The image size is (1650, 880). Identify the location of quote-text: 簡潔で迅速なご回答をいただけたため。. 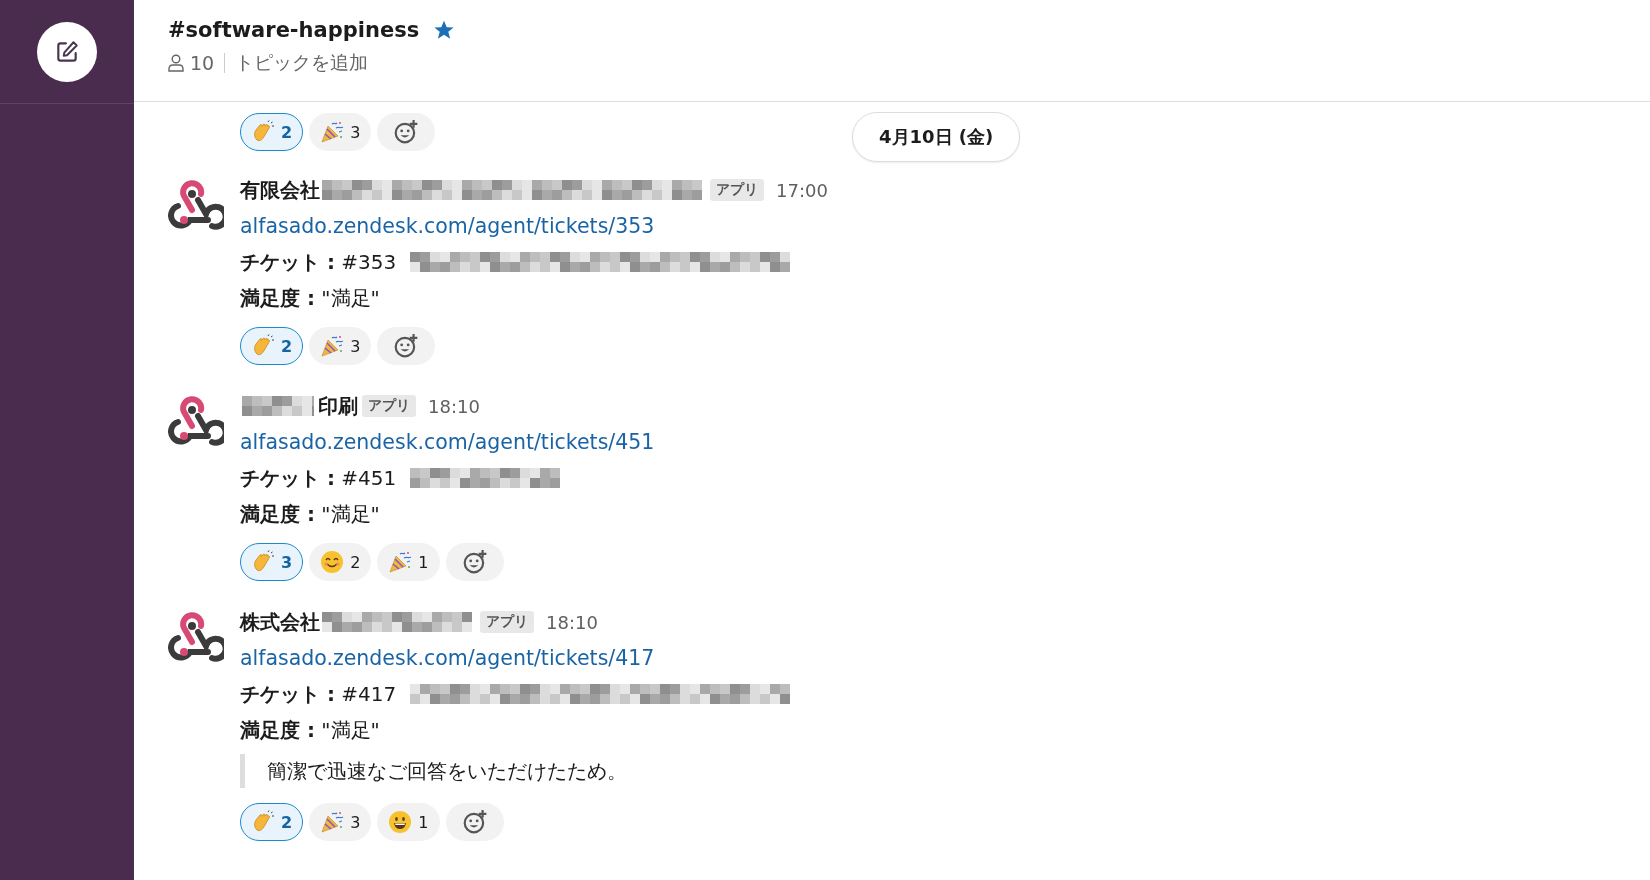
(447, 771).